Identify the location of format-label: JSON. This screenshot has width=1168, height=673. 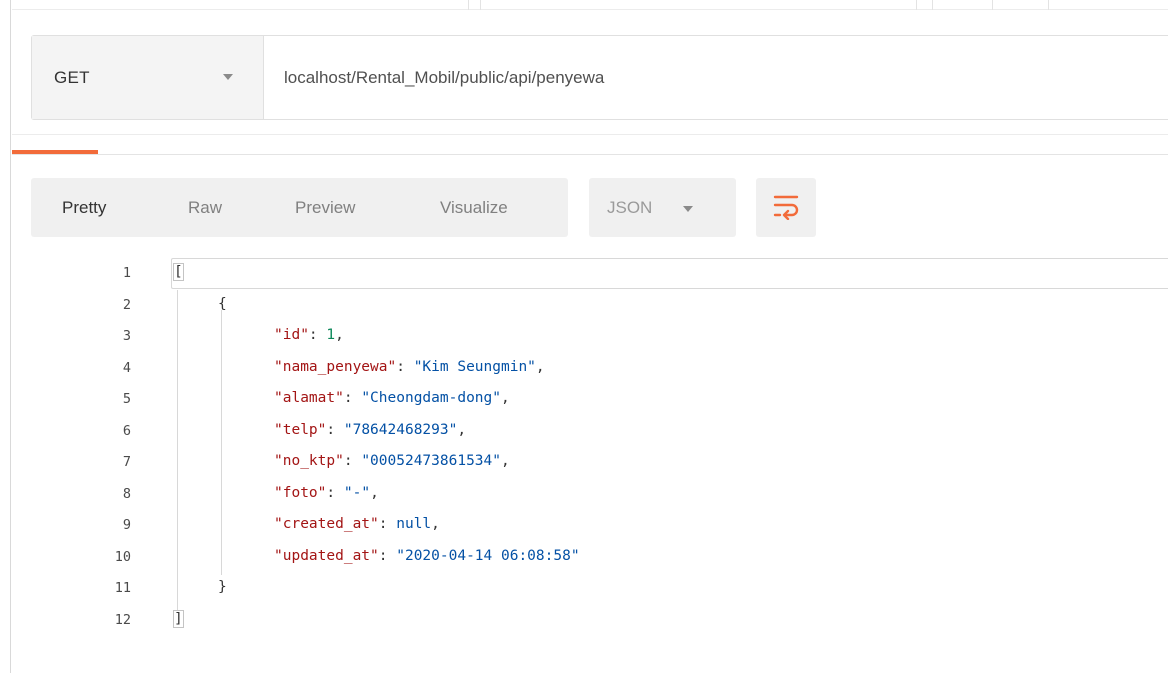
(630, 207).